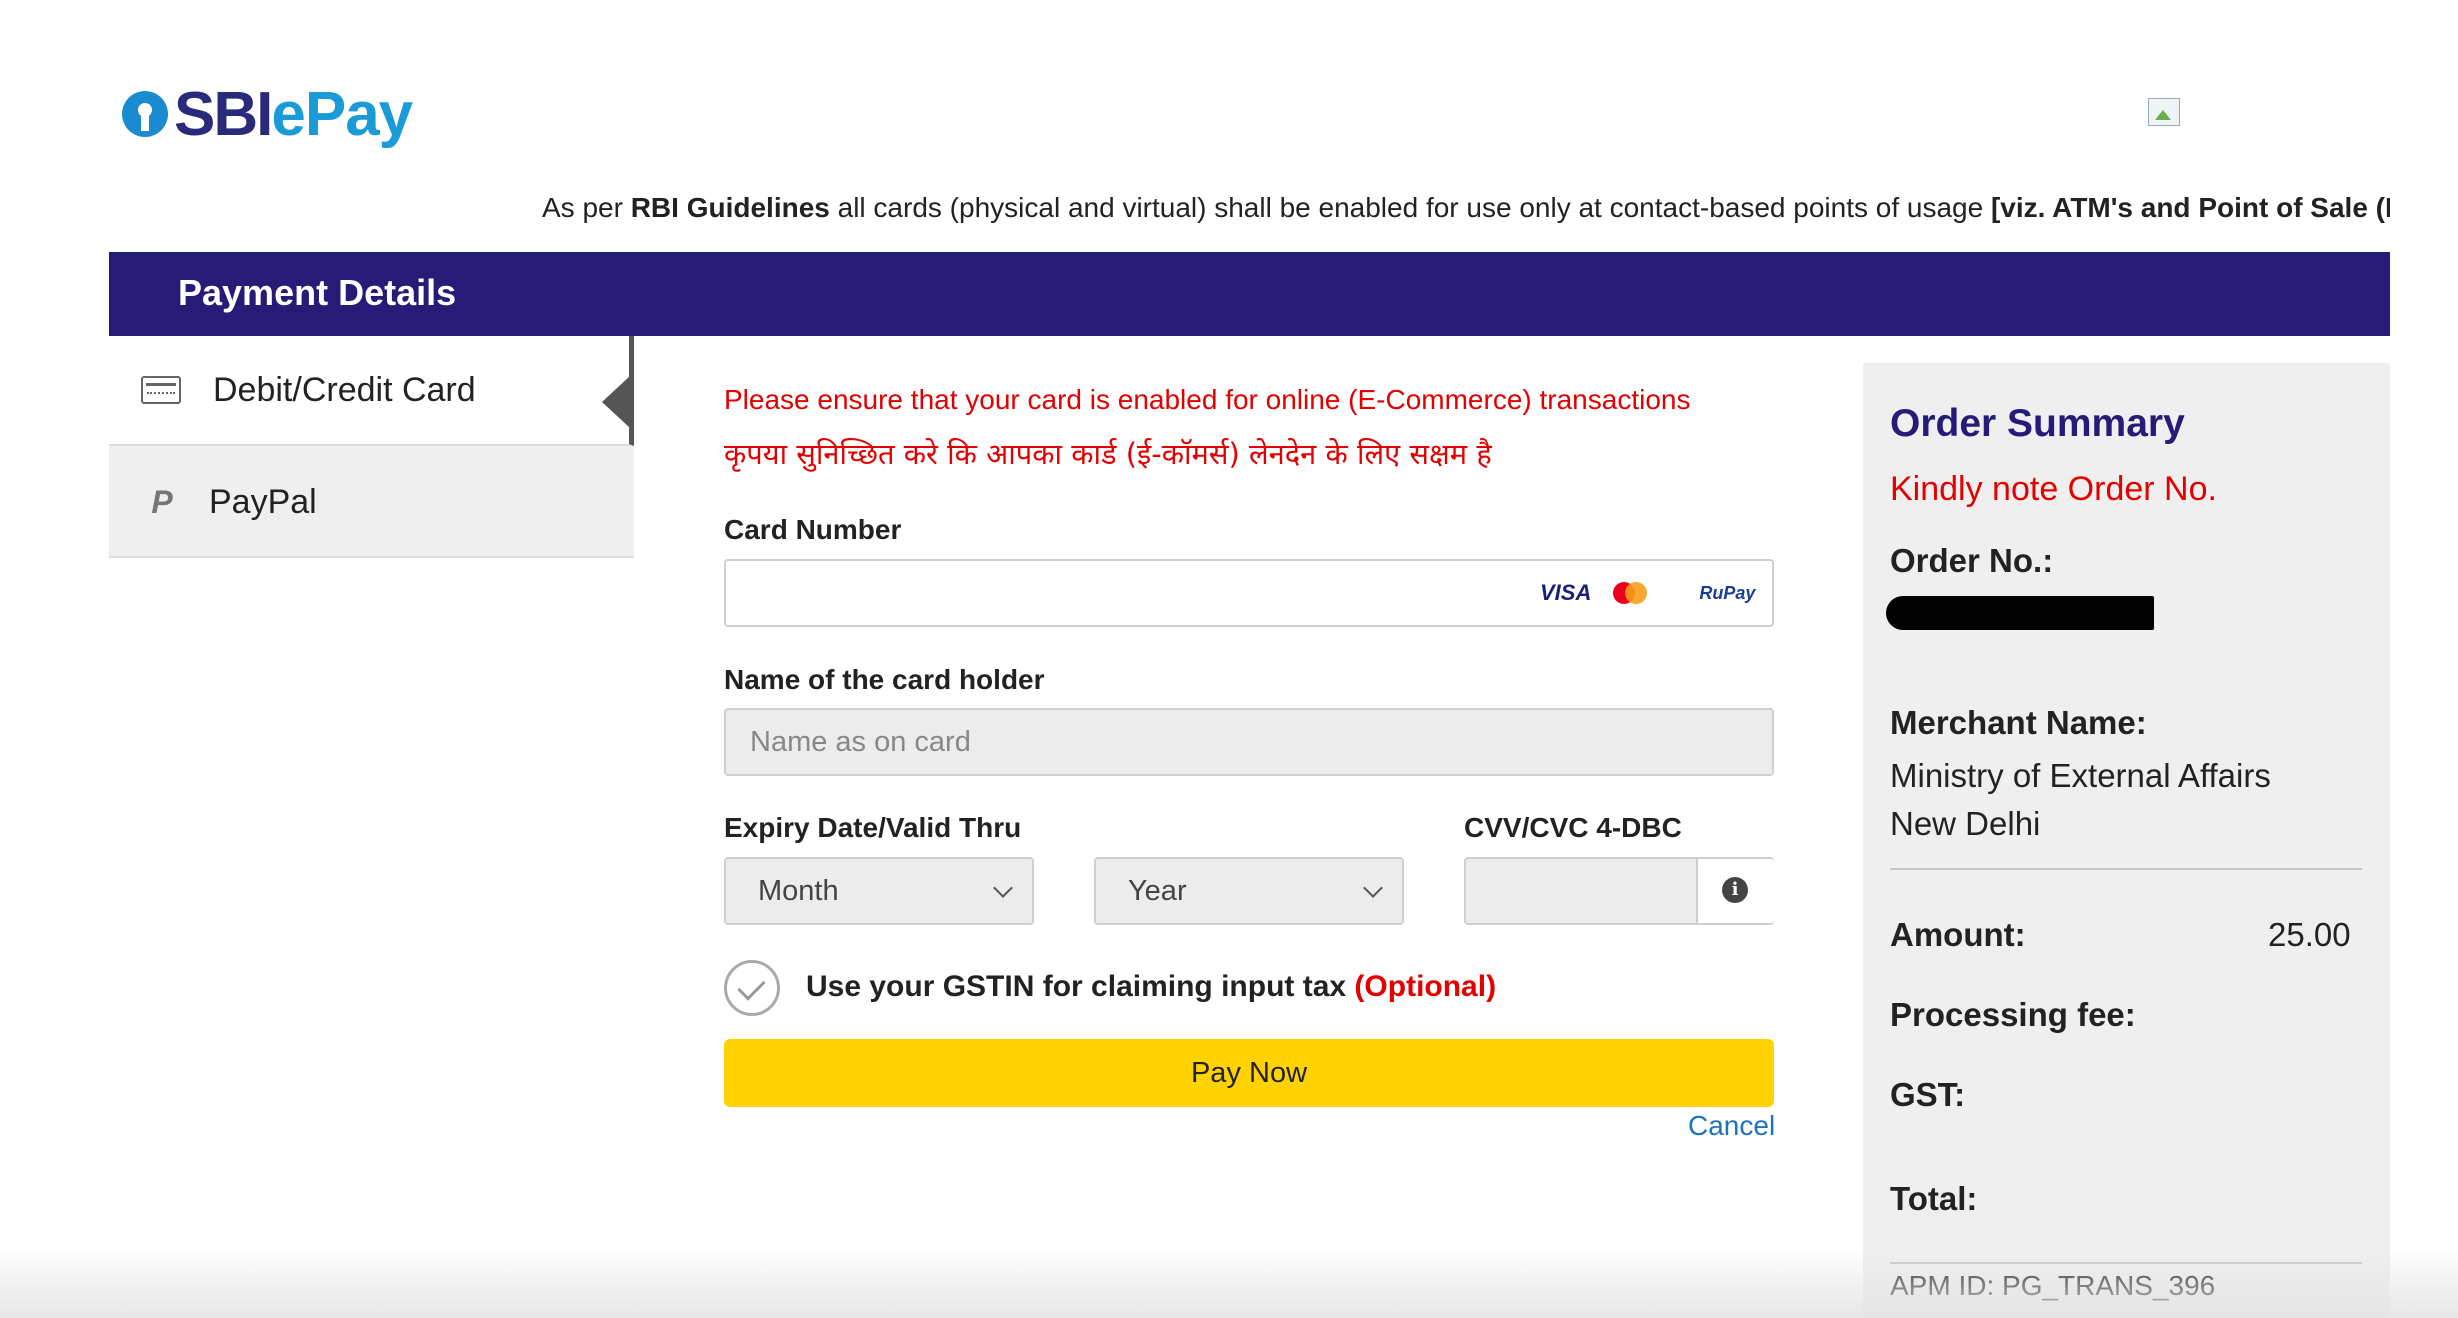 This screenshot has width=2458, height=1318. Describe the element at coordinates (1249, 1073) in the screenshot. I see `pay-now-button: Pay Now` at that location.